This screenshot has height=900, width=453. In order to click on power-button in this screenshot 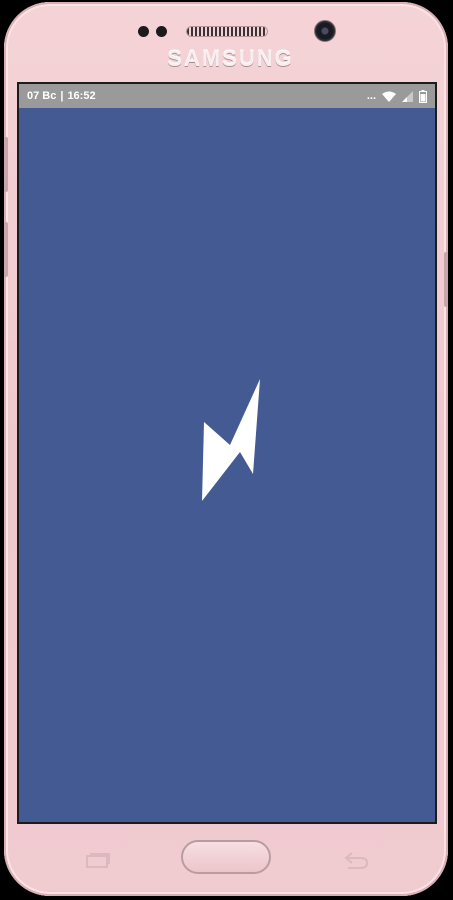, I will do `click(446, 279)`.